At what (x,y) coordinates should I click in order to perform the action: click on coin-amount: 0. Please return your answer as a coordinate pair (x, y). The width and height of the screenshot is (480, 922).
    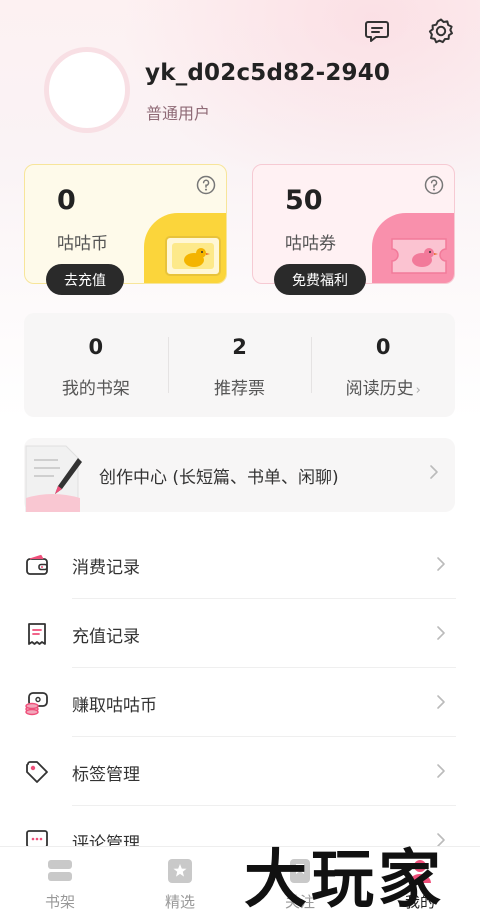
    Looking at the image, I should click on (66, 200).